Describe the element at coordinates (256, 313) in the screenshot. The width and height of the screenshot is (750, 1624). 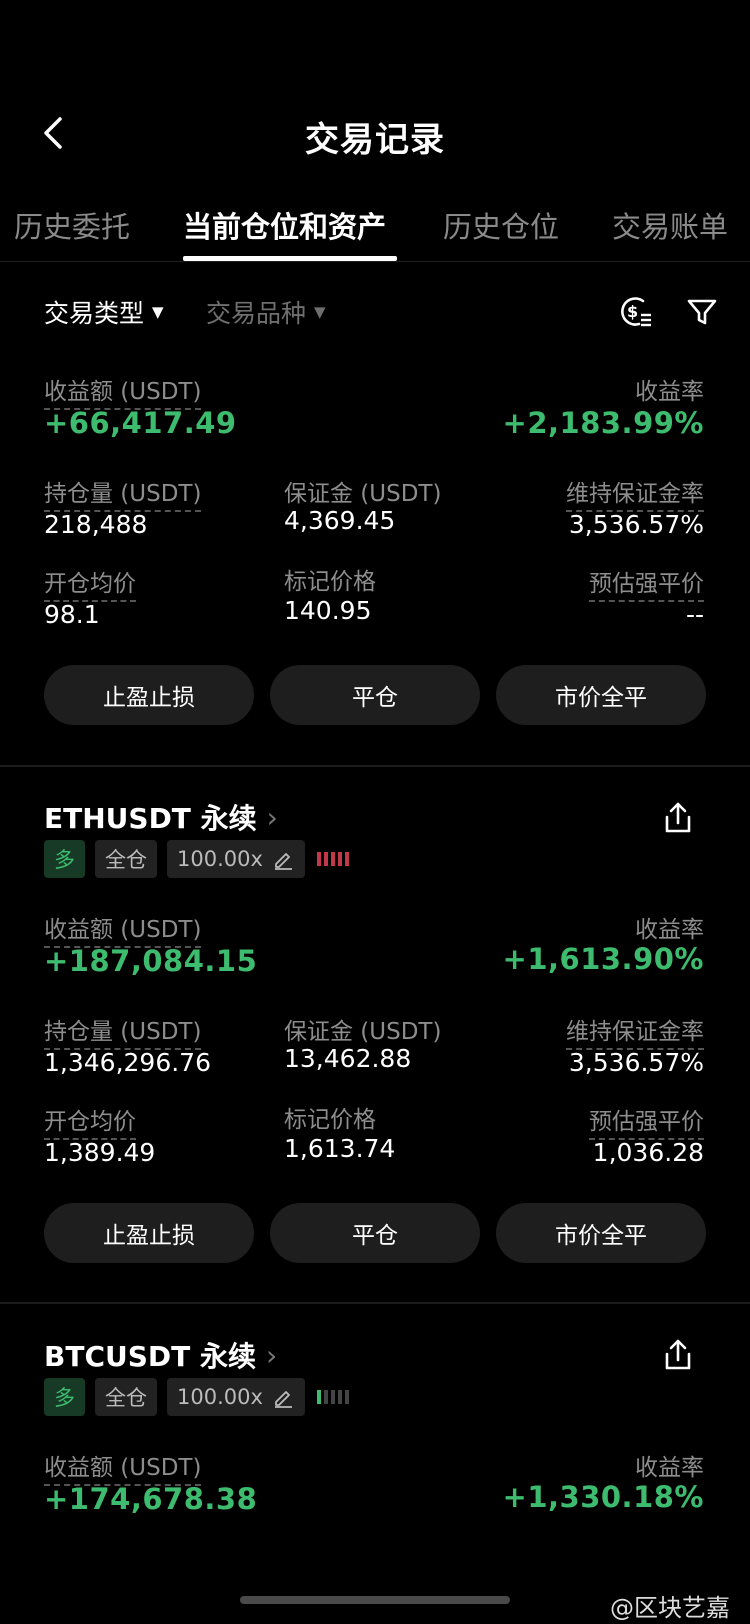
I see `instrument-label: 交易品种` at that location.